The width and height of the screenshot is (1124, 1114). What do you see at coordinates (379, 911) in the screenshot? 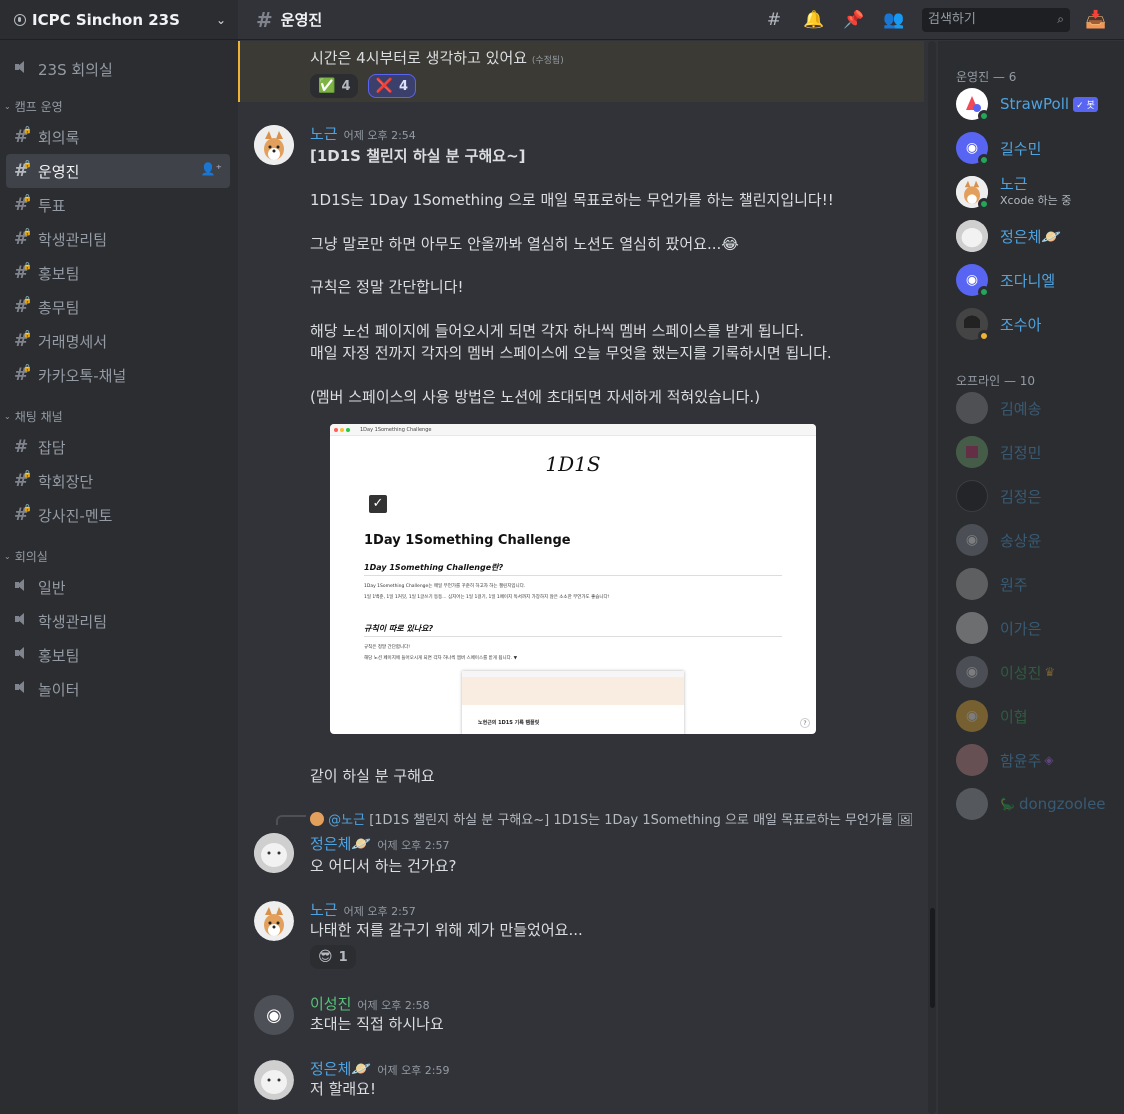
I see `timestamp: 어제 오후 2:57` at bounding box center [379, 911].